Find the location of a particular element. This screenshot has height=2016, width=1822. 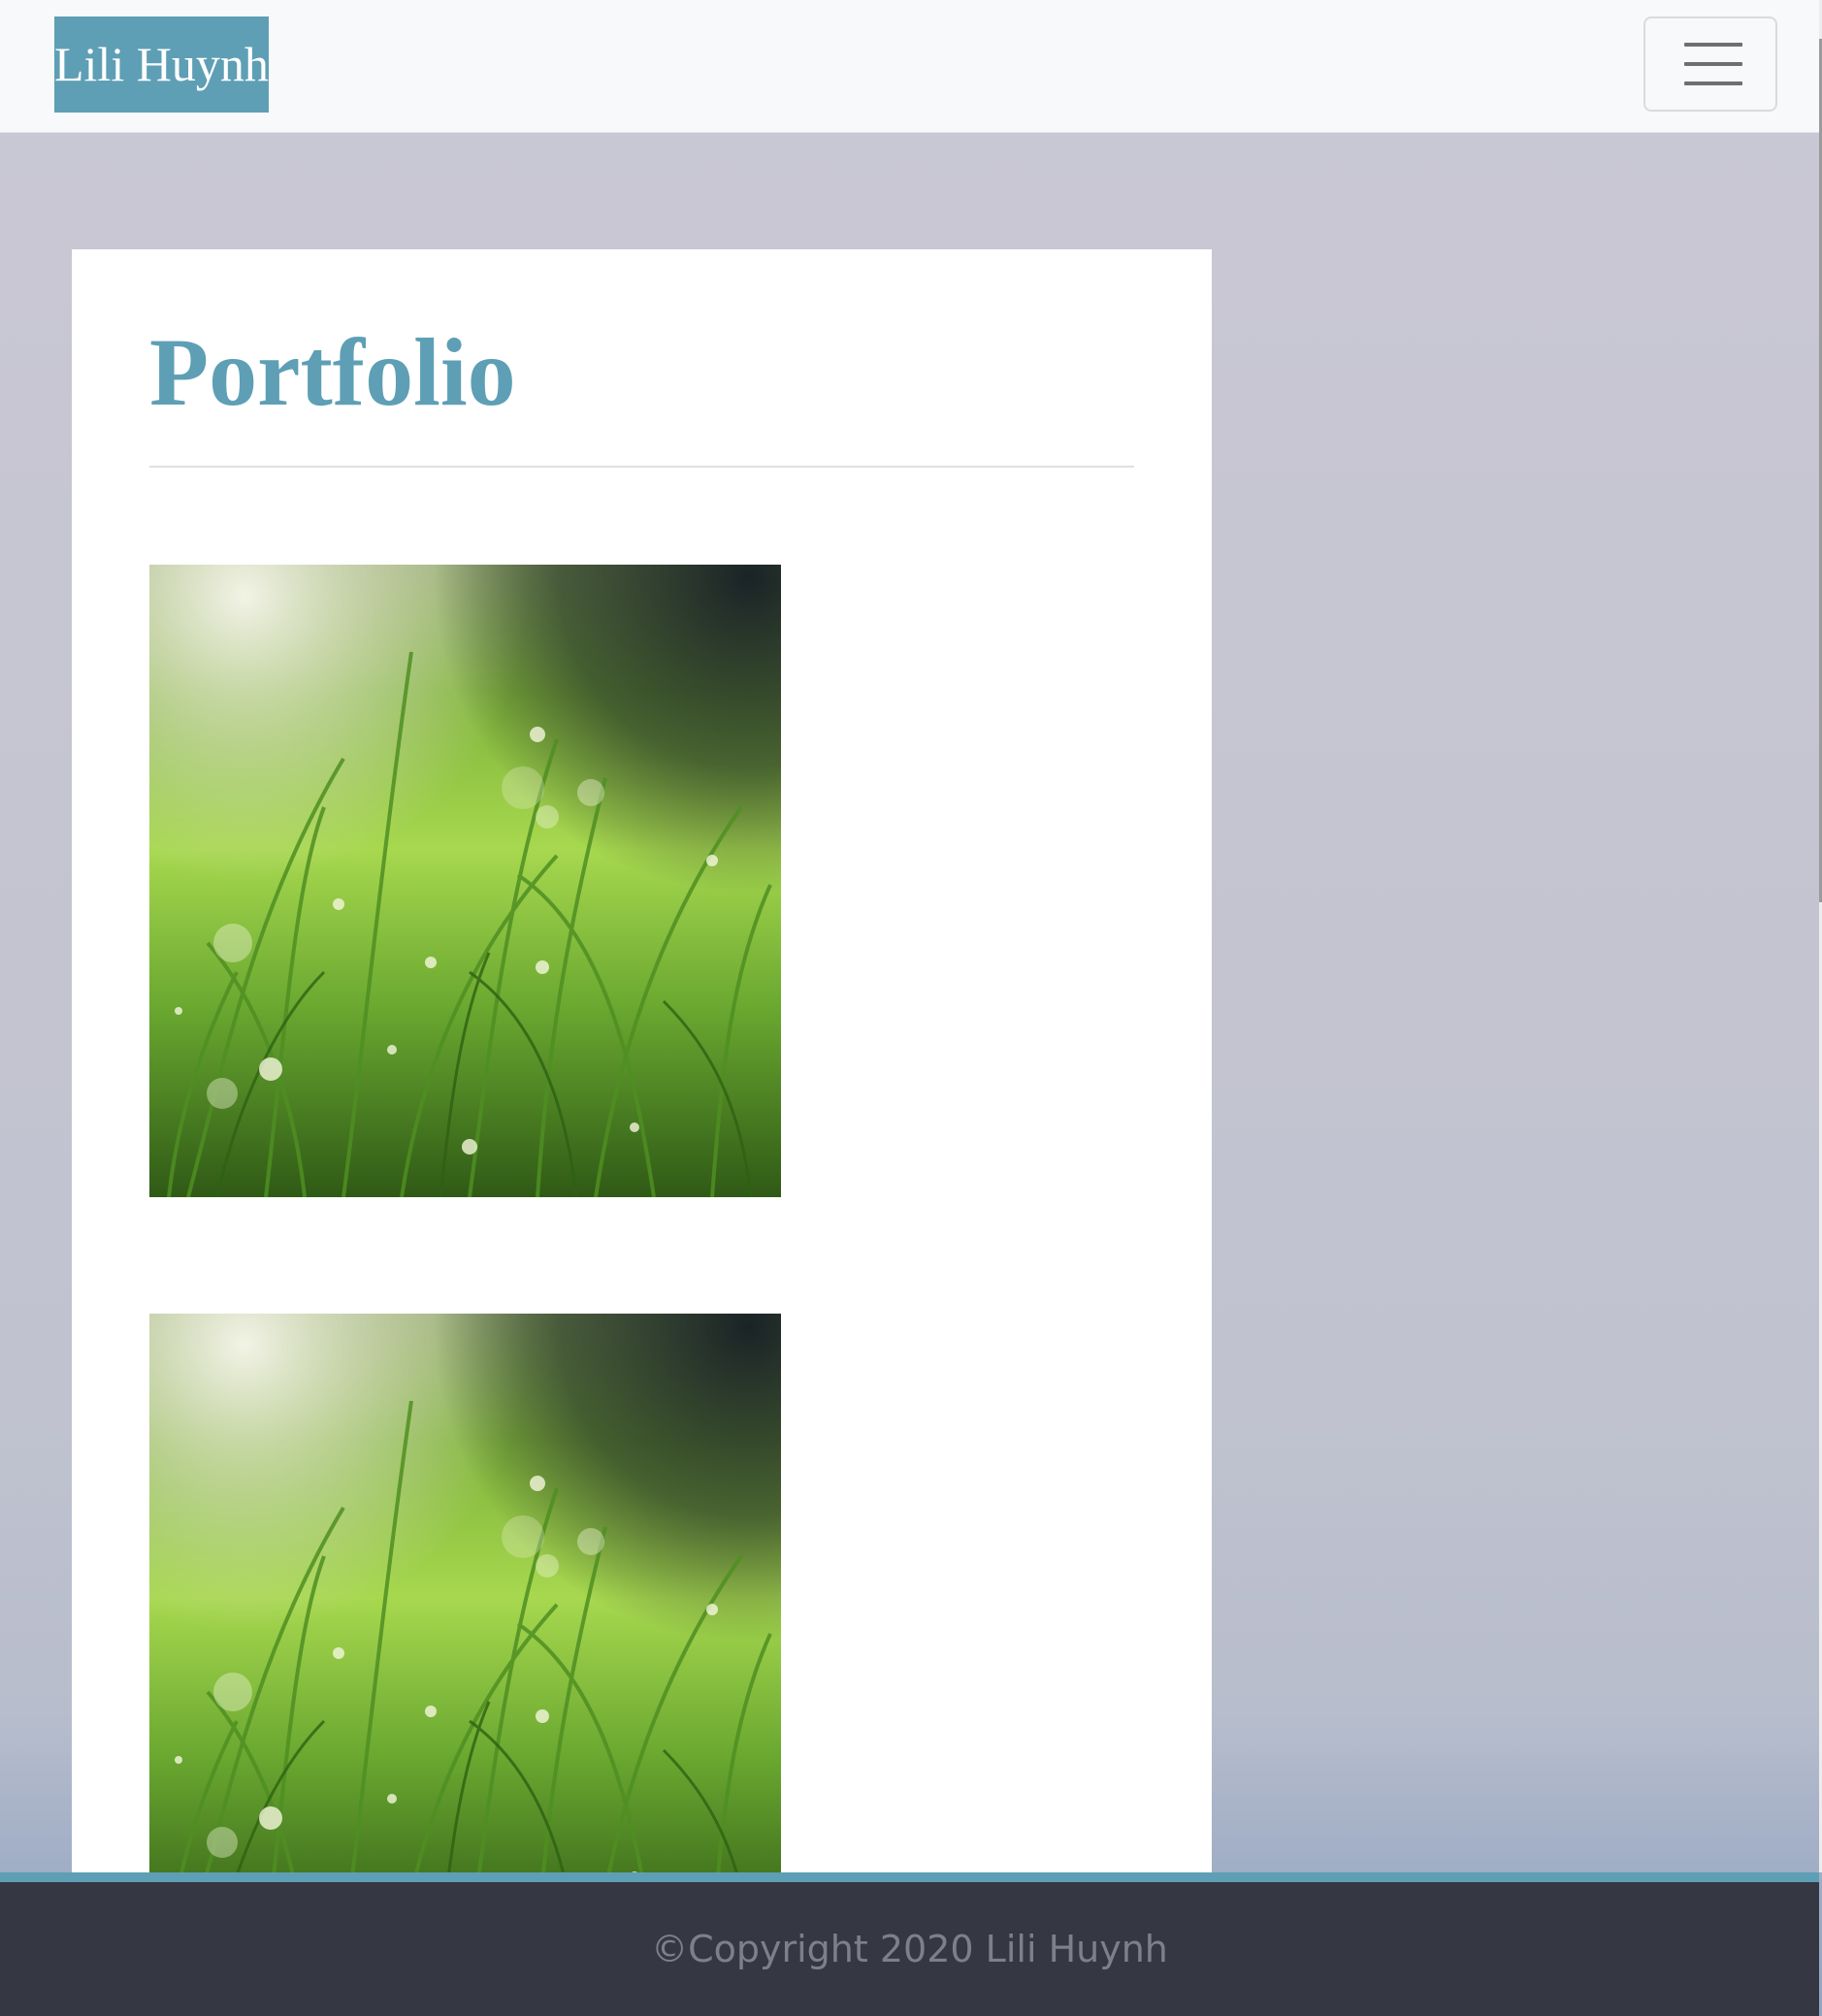

navbar-toggle-button is located at coordinates (1710, 64).